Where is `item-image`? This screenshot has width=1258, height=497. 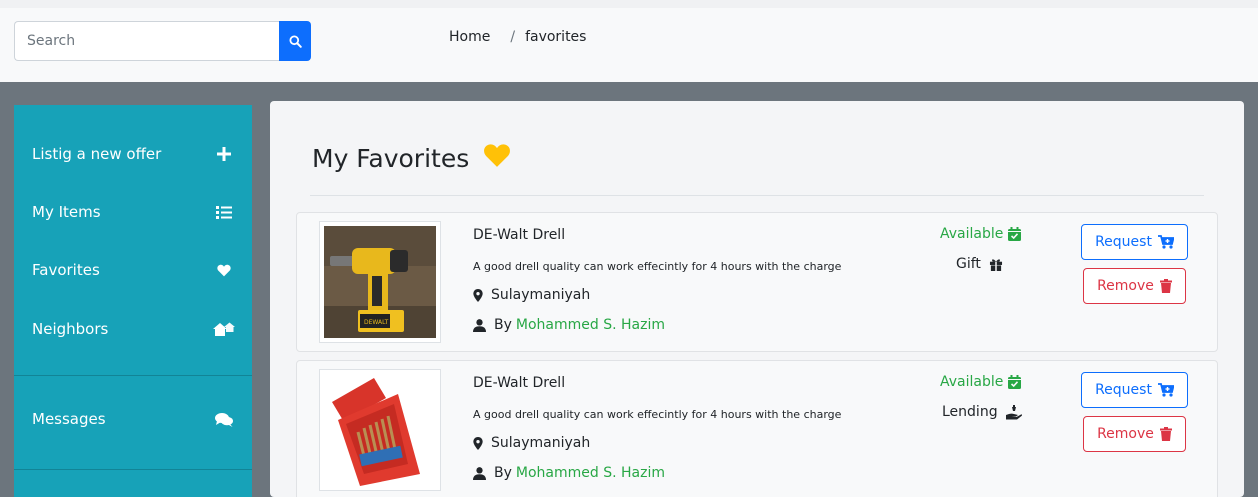
item-image is located at coordinates (380, 430).